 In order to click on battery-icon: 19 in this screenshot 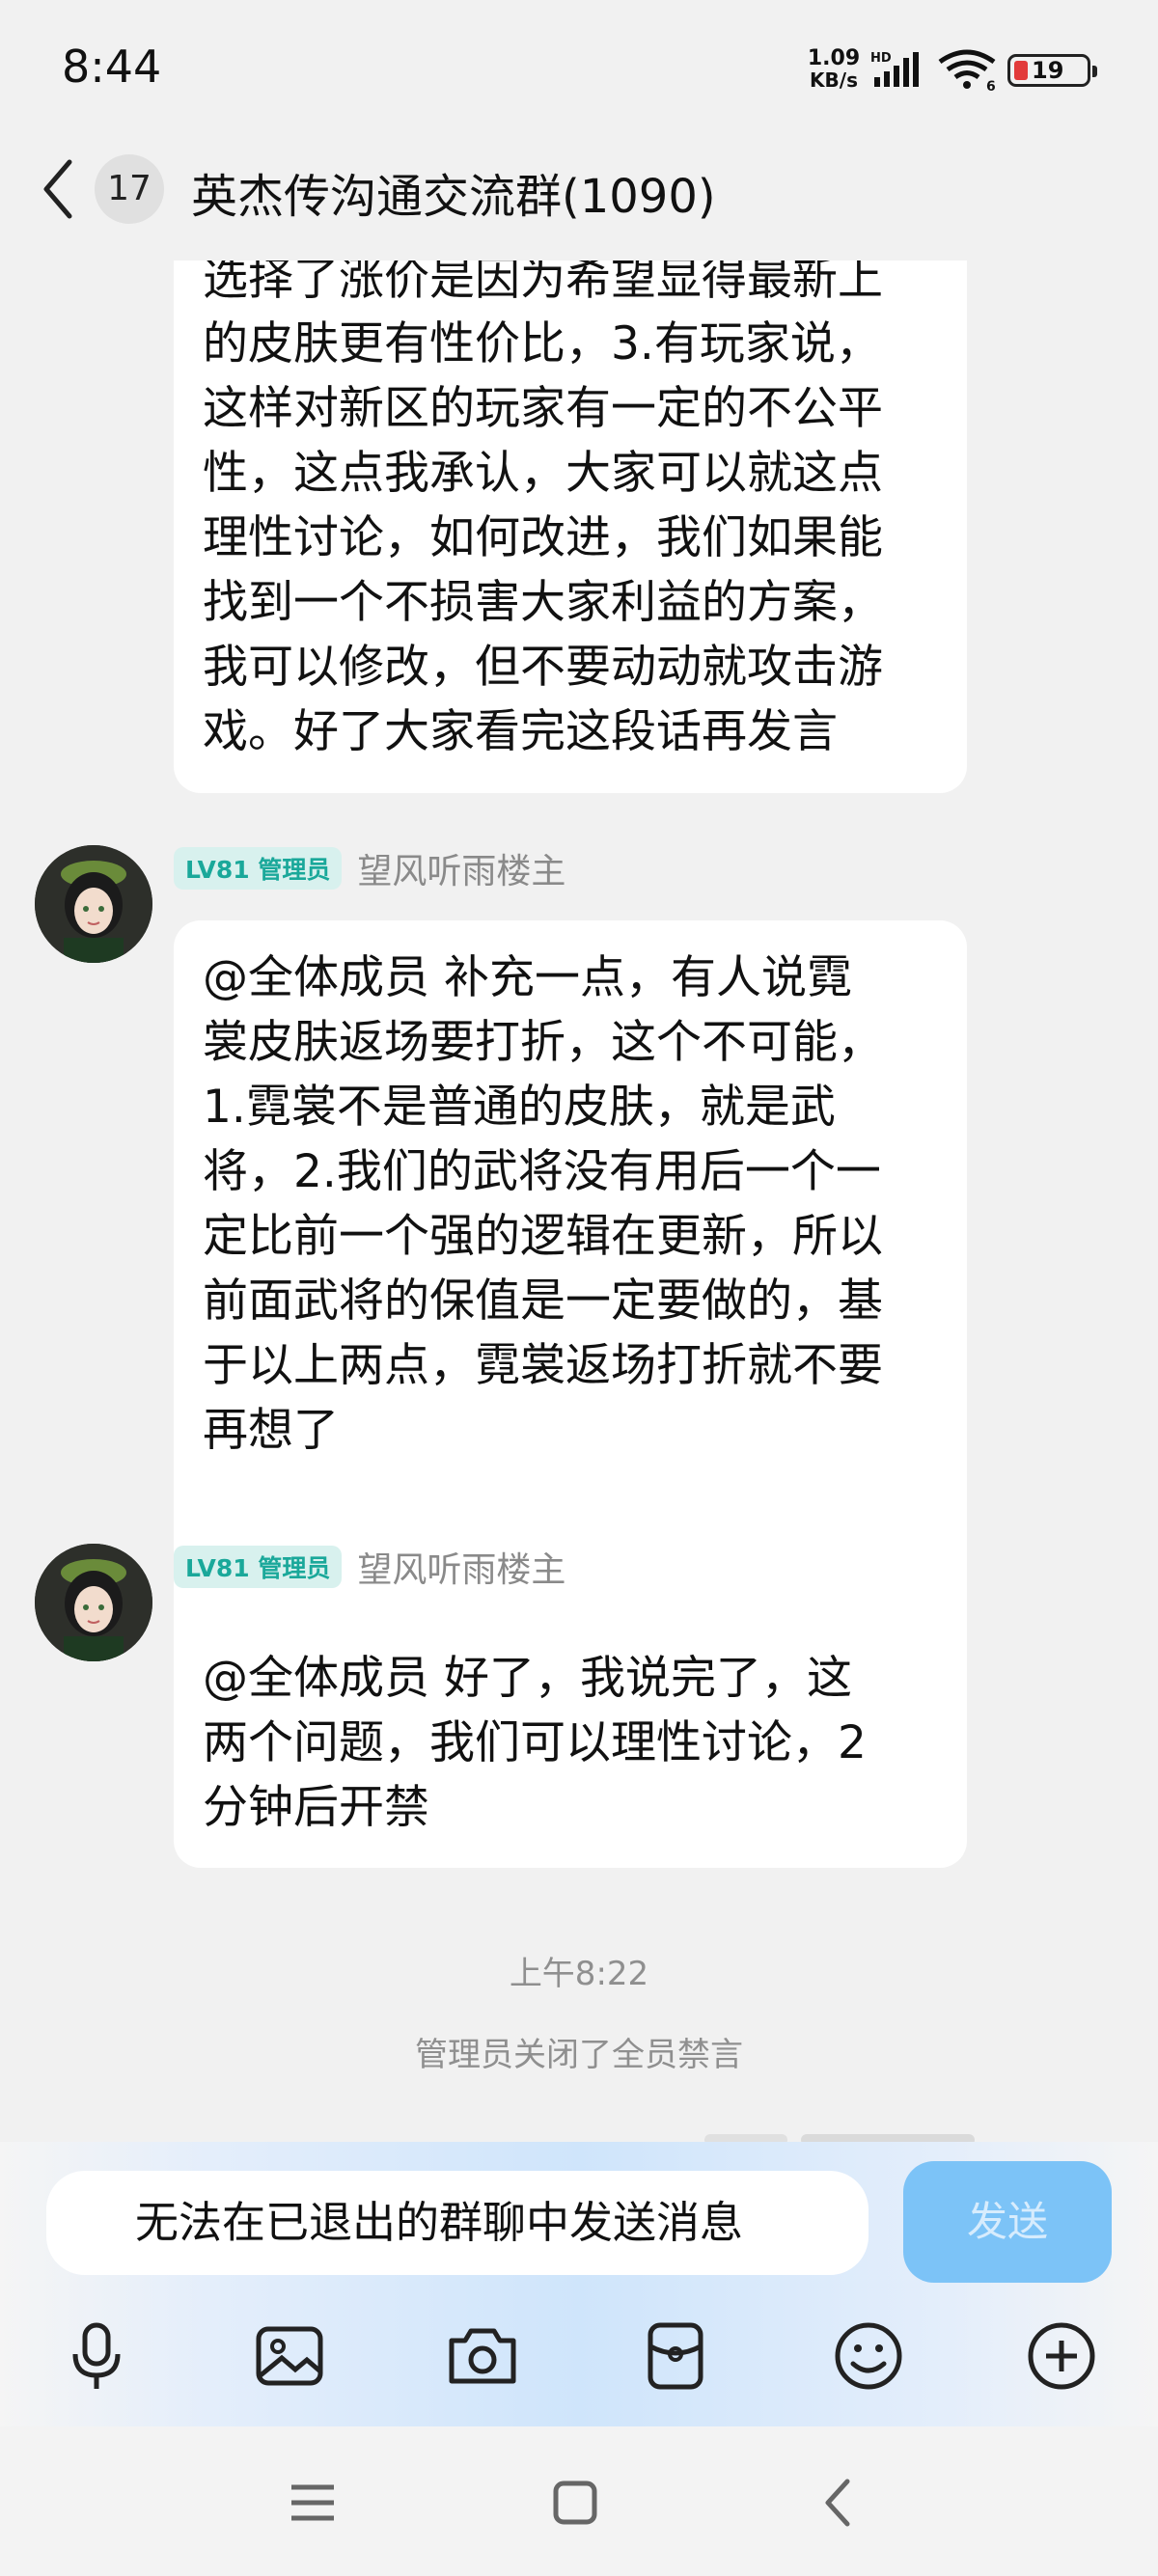, I will do `click(1052, 70)`.